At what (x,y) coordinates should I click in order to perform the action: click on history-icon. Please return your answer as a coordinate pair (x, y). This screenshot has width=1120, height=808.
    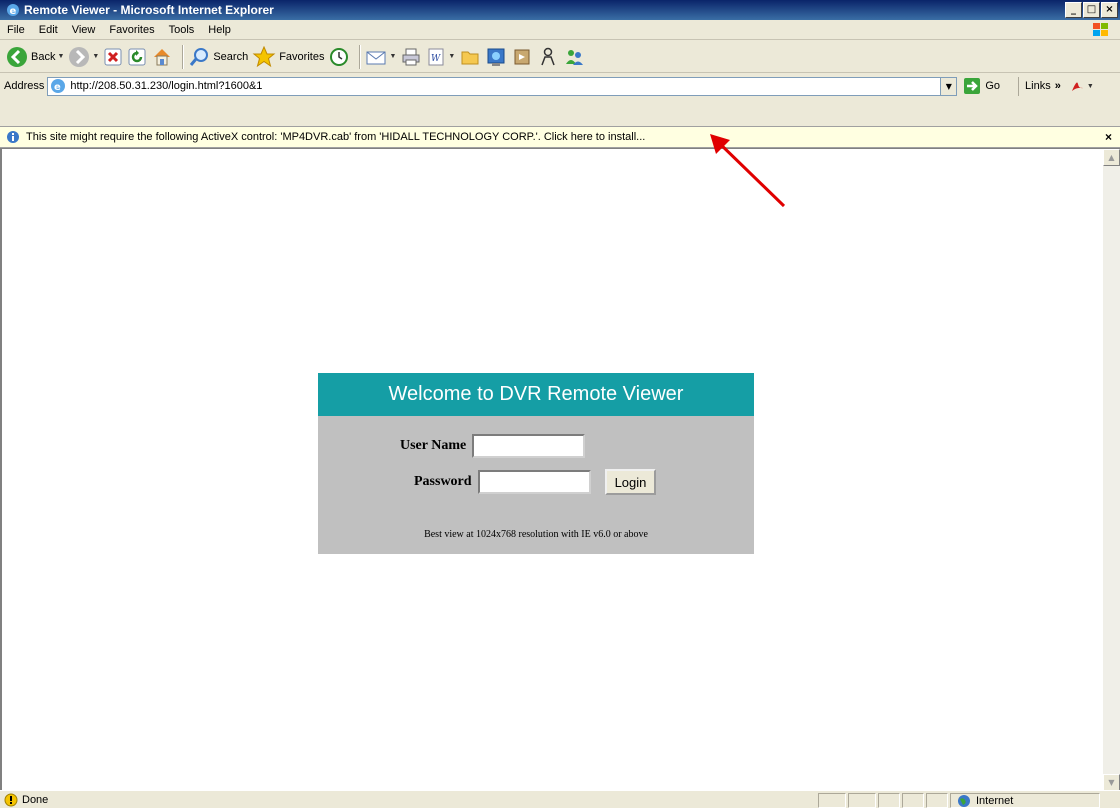
    Looking at the image, I should click on (339, 56).